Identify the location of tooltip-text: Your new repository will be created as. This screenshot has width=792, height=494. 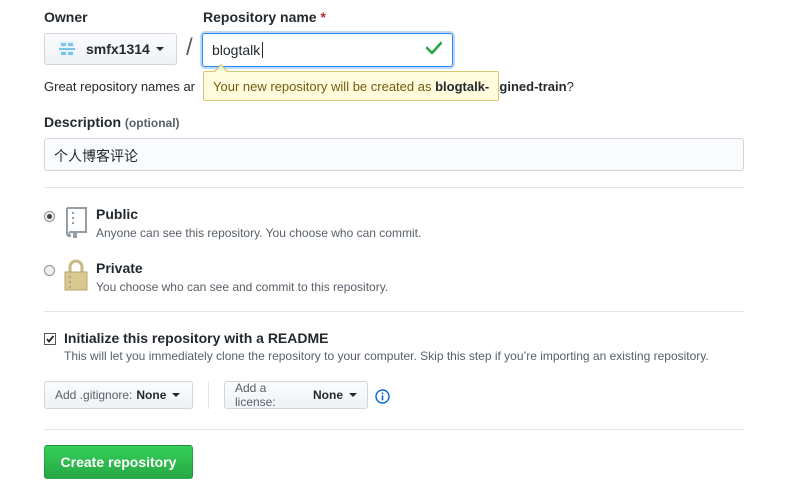
(322, 86).